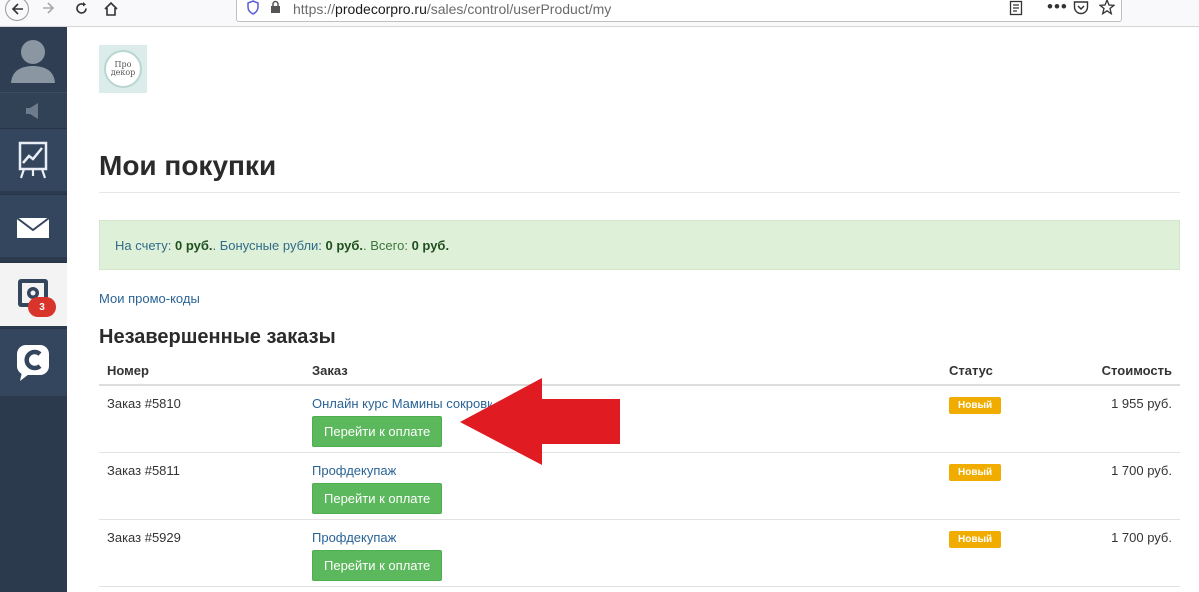  I want to click on column-header-price: Стоимость, so click(1128, 371).